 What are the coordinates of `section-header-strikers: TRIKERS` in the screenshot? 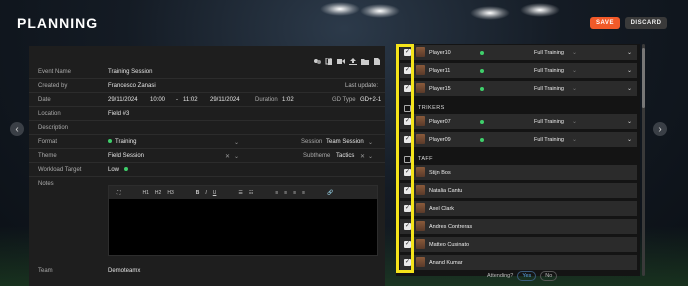 It's located at (518, 108).